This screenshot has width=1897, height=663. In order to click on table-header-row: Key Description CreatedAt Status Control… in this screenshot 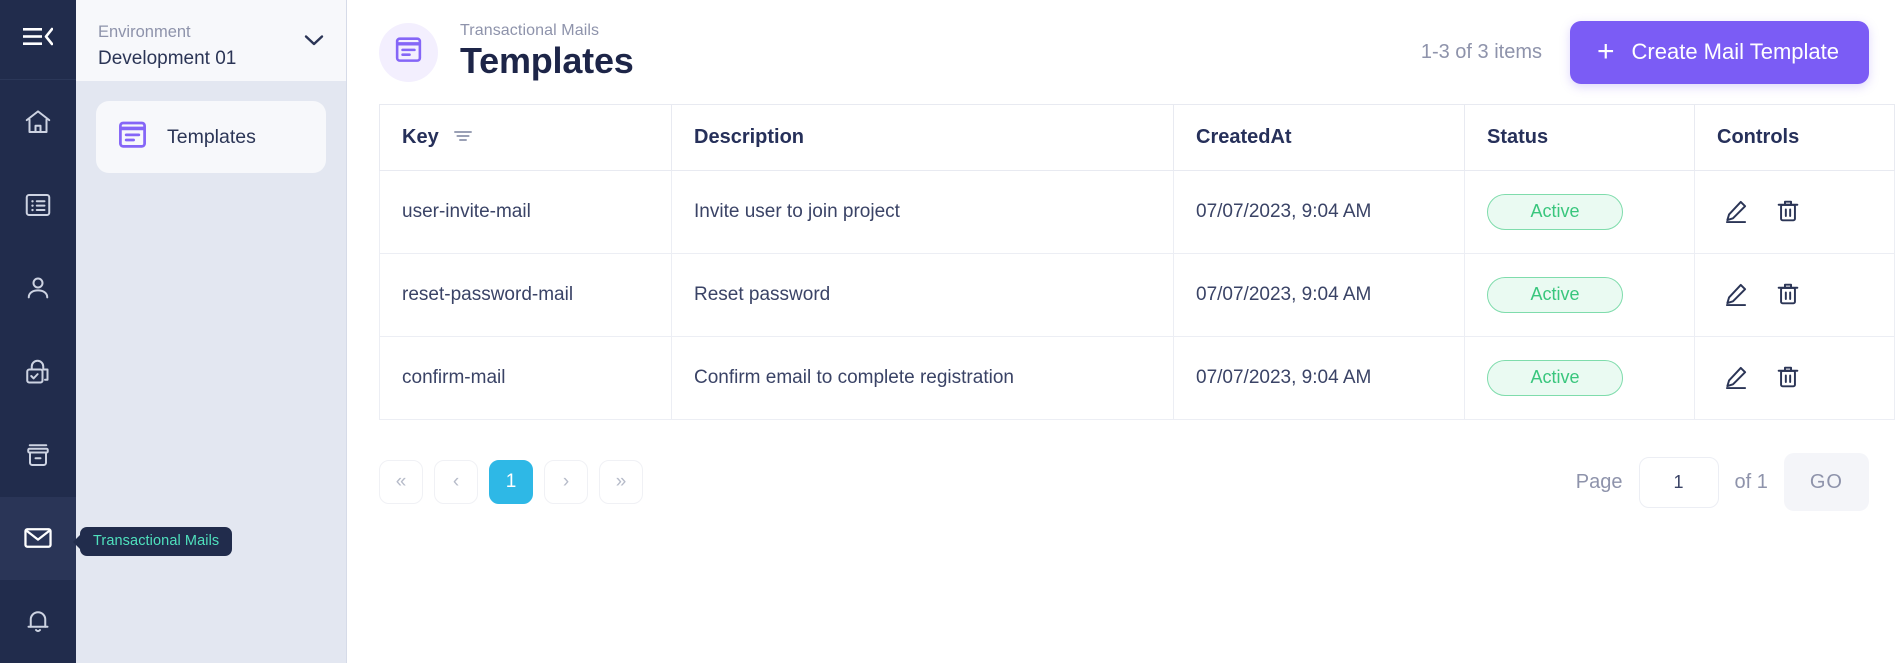, I will do `click(1137, 137)`.